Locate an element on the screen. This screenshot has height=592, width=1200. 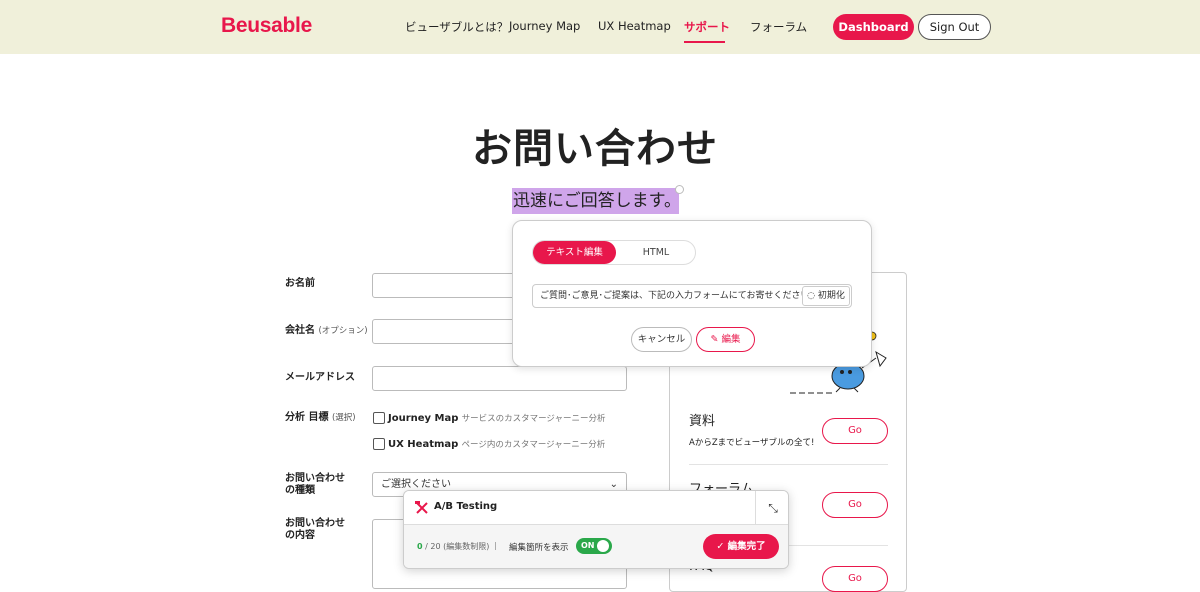
email-label: メールアドレス is located at coordinates (320, 377).